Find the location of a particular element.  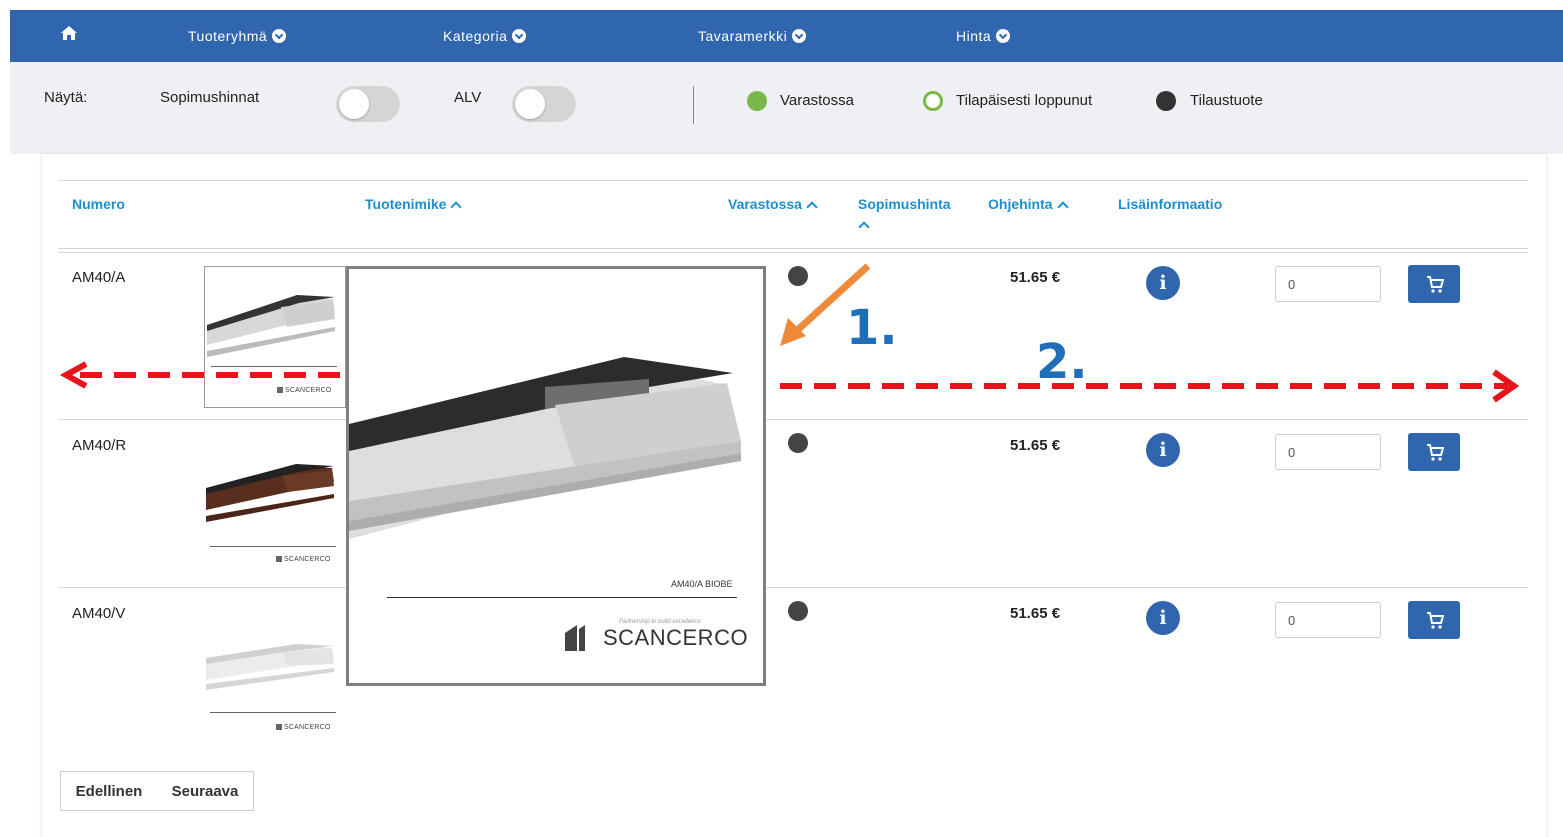

annotation-label-2: 2. is located at coordinates (1062, 362).